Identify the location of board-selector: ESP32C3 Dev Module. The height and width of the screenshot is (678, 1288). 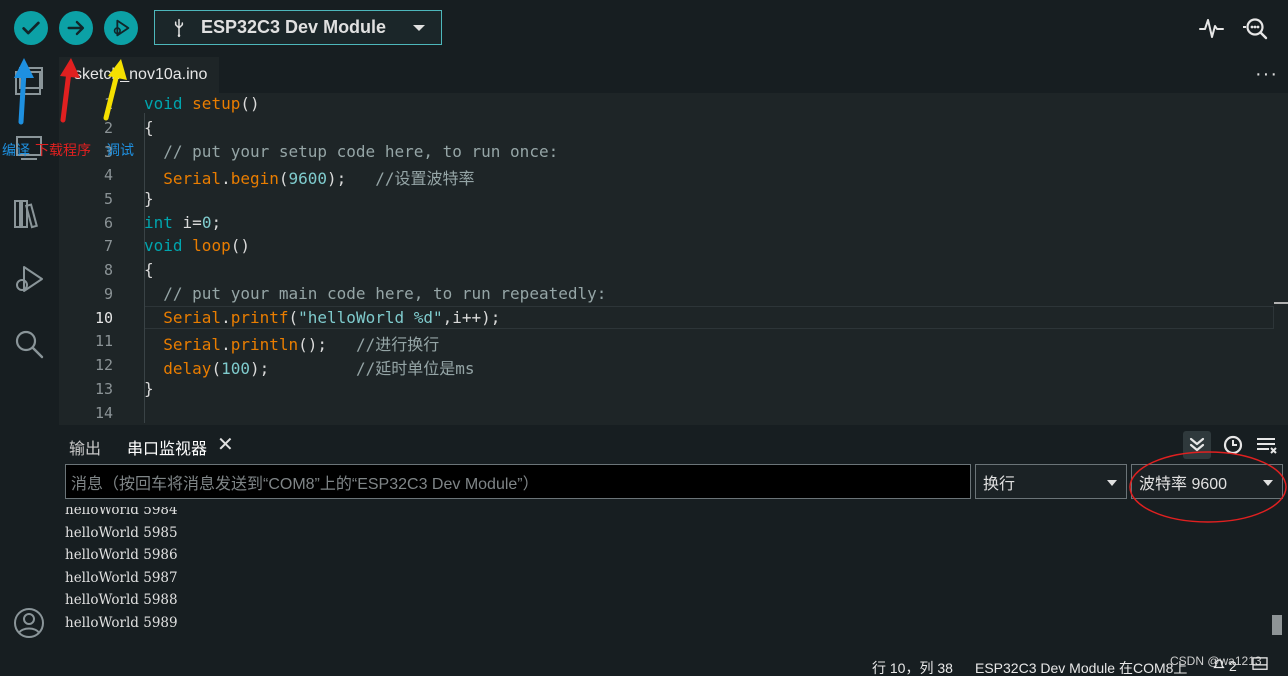
(298, 27).